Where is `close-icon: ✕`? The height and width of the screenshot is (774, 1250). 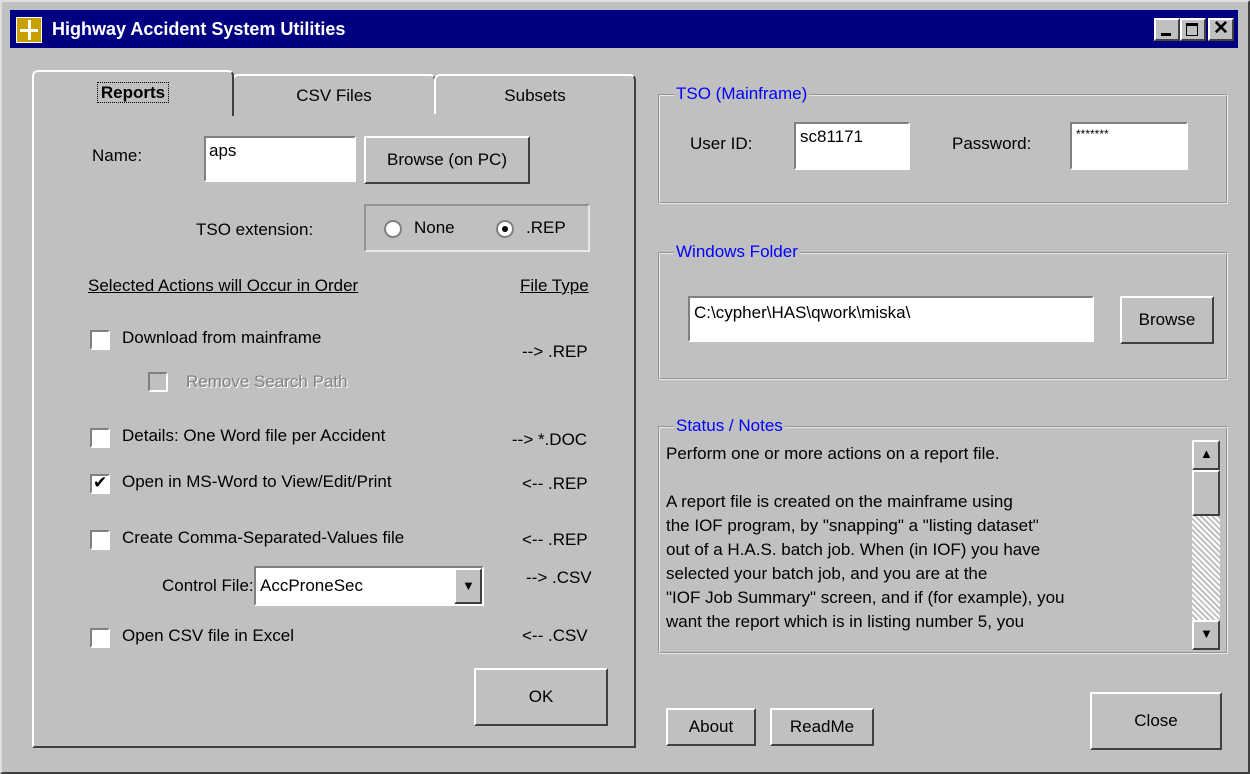
close-icon: ✕ is located at coordinates (1221, 28).